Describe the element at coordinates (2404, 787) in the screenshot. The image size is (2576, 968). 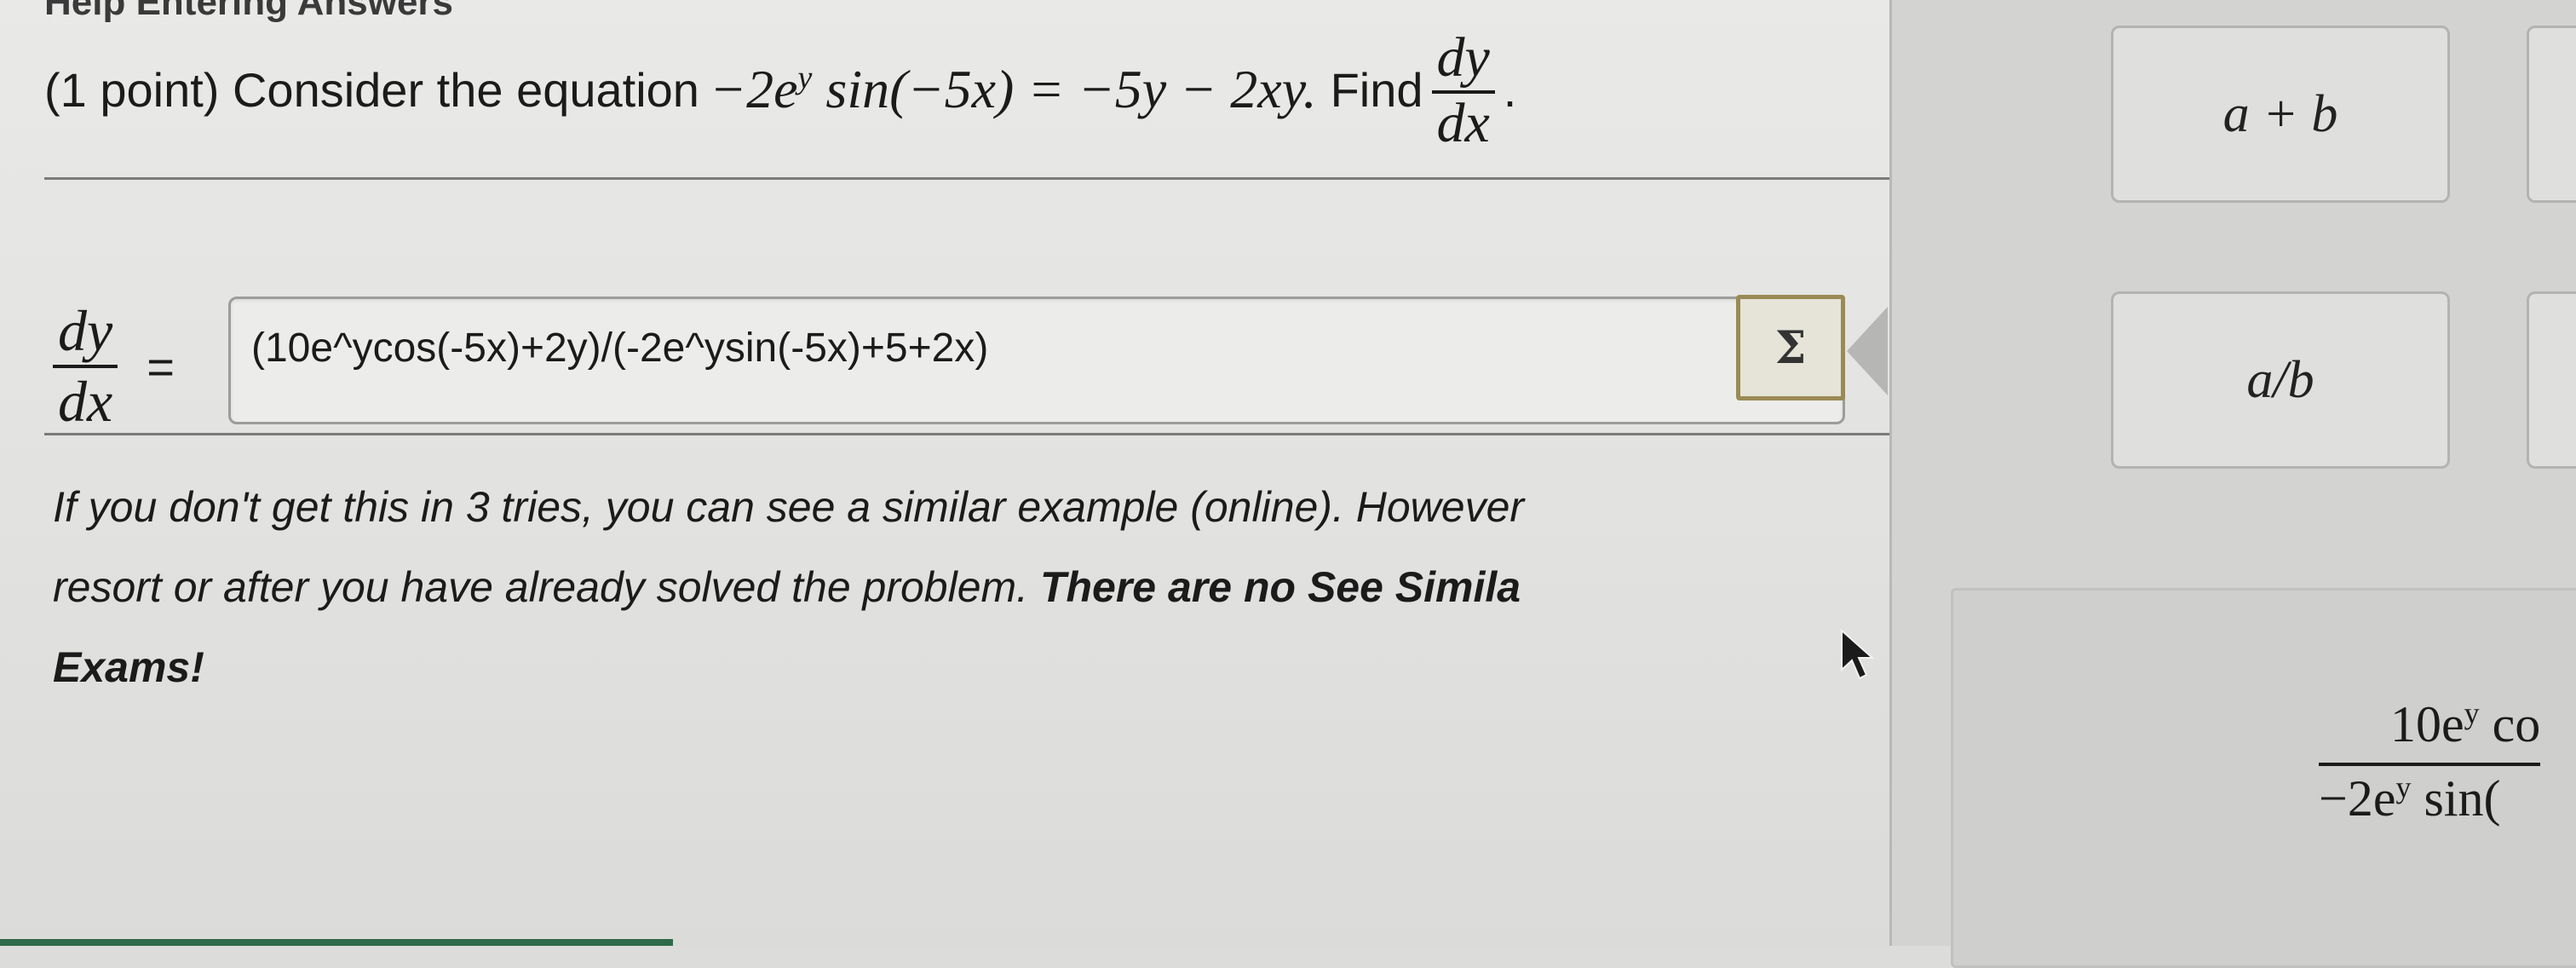
I see `preview-den-exp: y` at that location.